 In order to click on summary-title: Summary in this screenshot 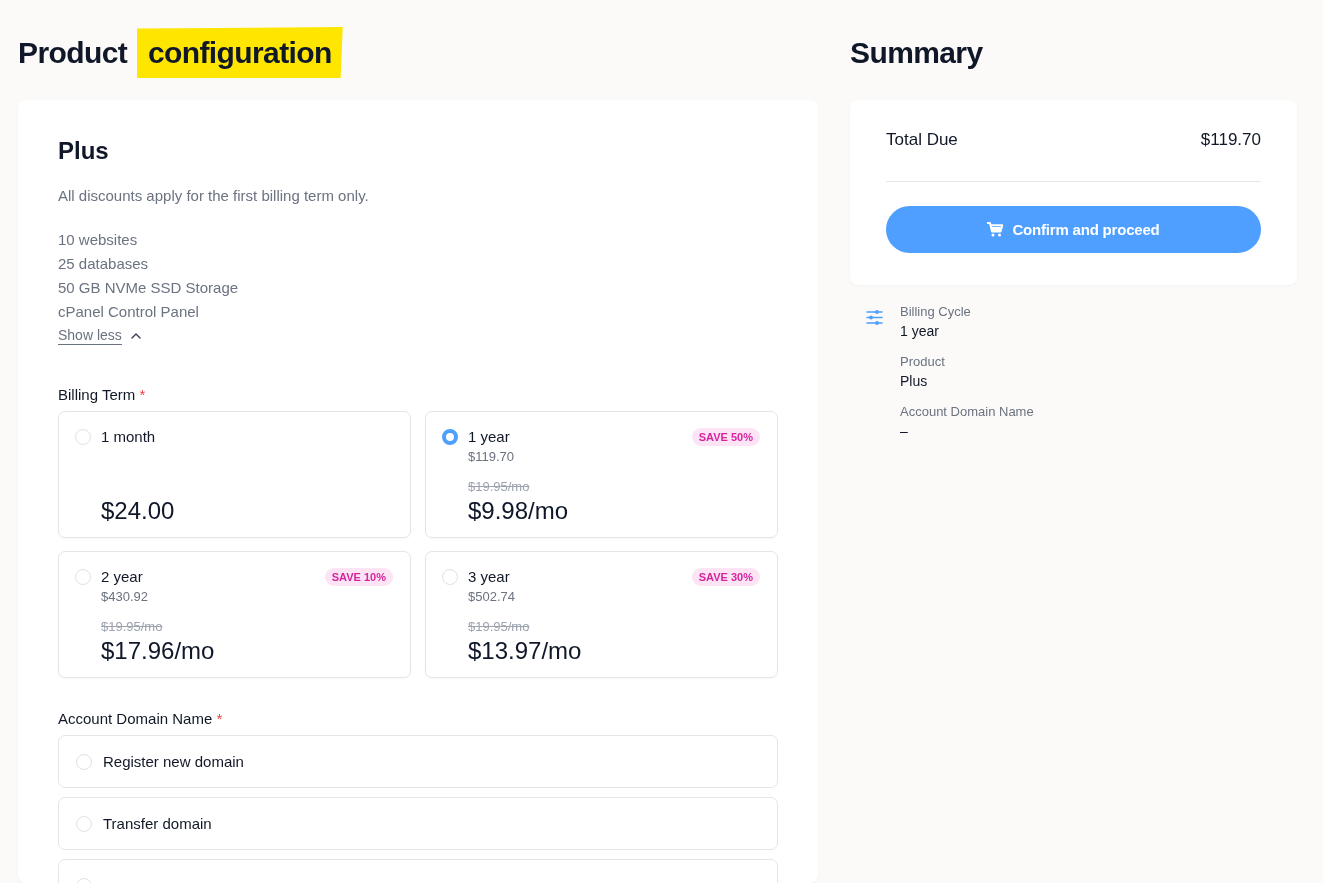, I will do `click(917, 53)`.